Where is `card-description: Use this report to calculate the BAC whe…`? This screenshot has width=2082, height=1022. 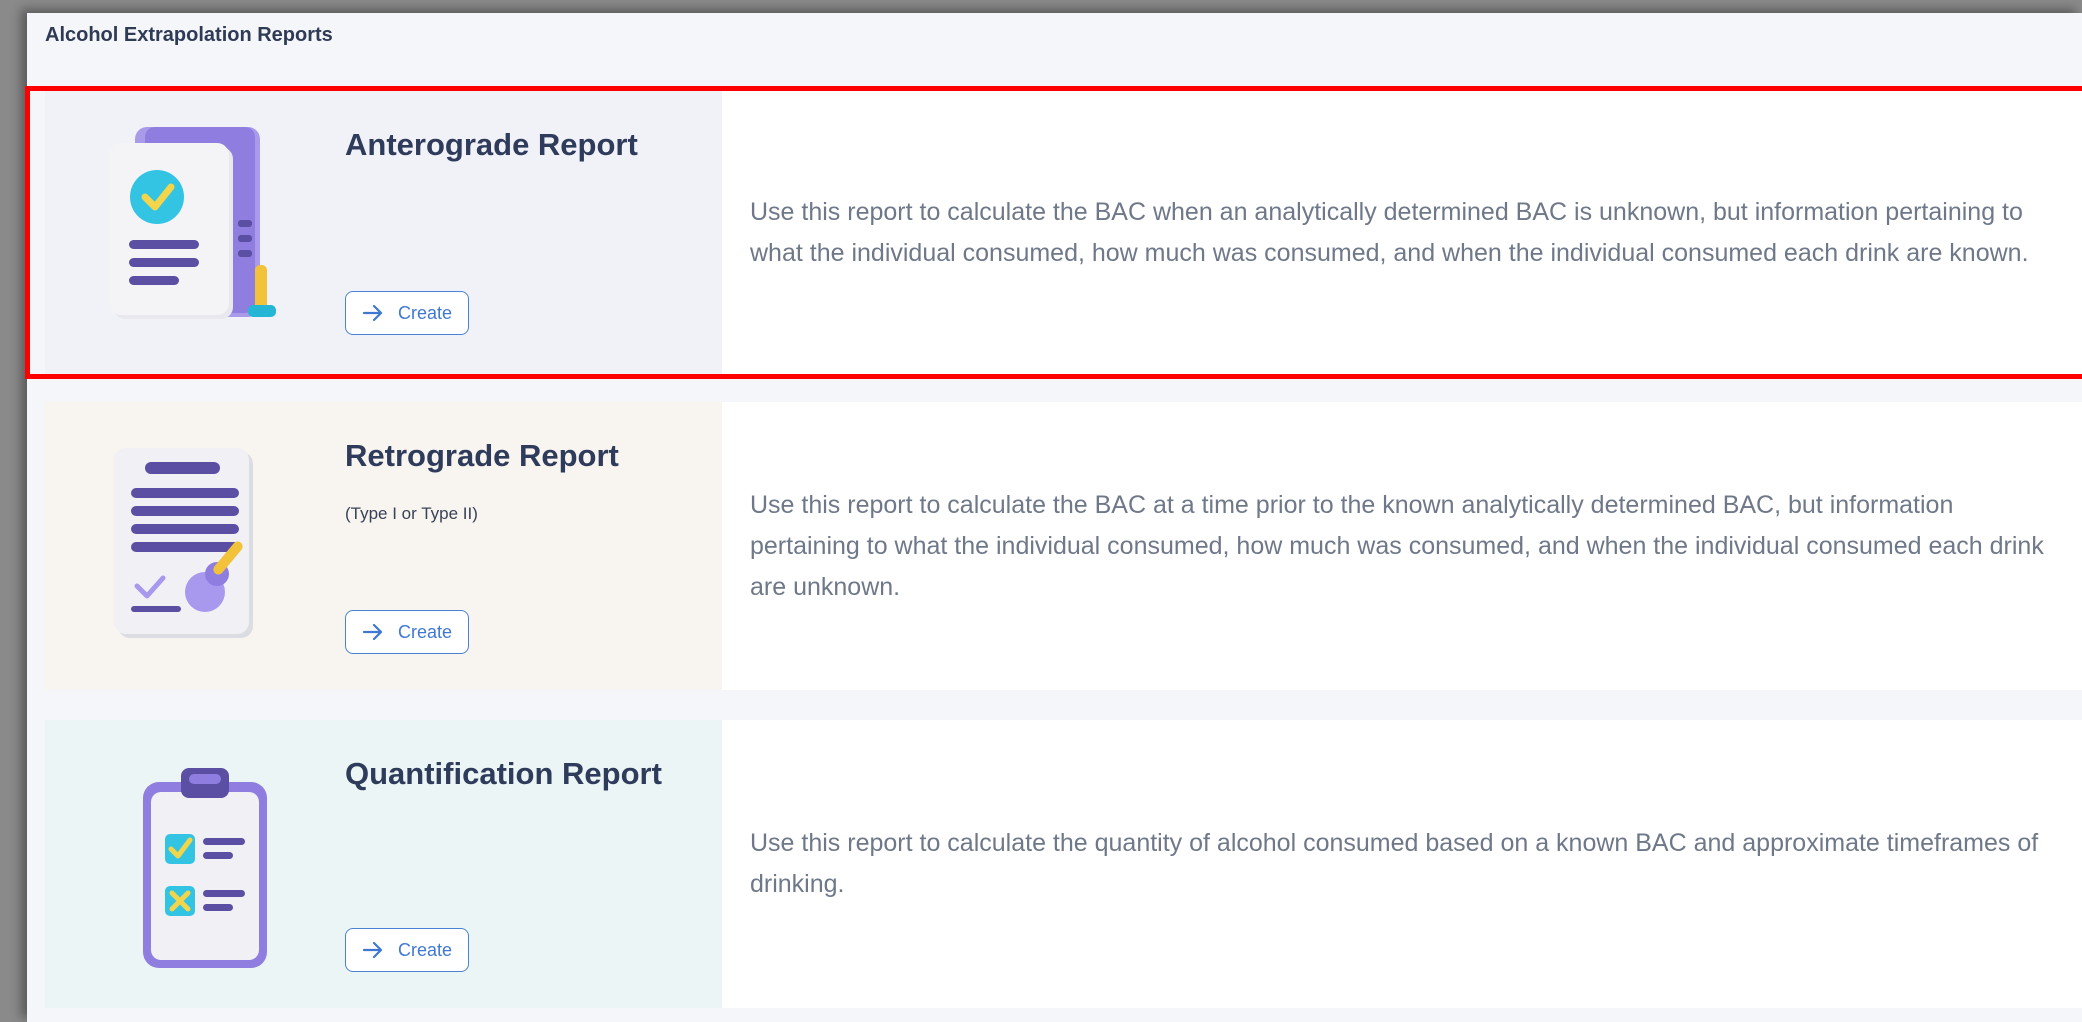 card-description: Use this report to calculate the BAC whe… is located at coordinates (1389, 232).